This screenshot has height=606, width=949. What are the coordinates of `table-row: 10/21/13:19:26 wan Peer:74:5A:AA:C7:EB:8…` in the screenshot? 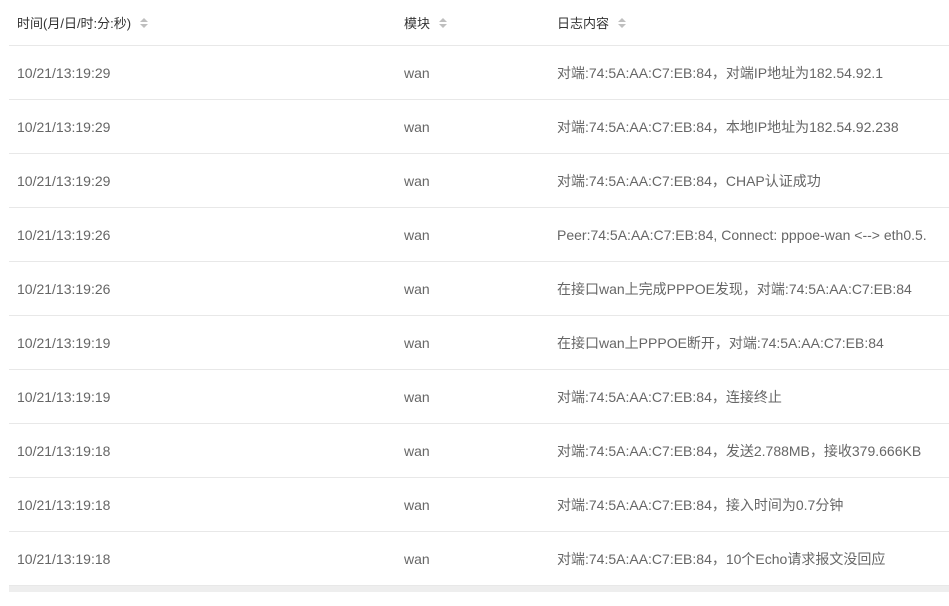 It's located at (479, 235).